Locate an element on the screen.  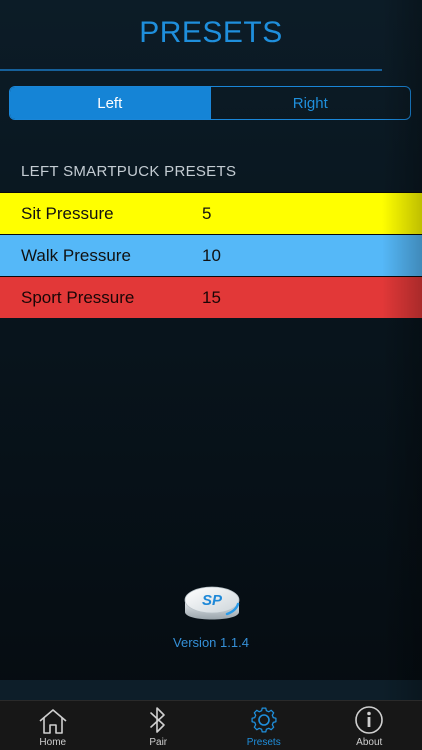
segment-left-button: Left is located at coordinates (110, 103).